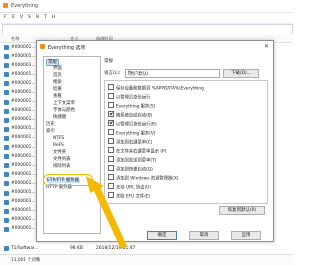 The image size is (320, 265). Describe the element at coordinates (52, 62) in the screenshot. I see `tree-item-general: 常规` at that location.